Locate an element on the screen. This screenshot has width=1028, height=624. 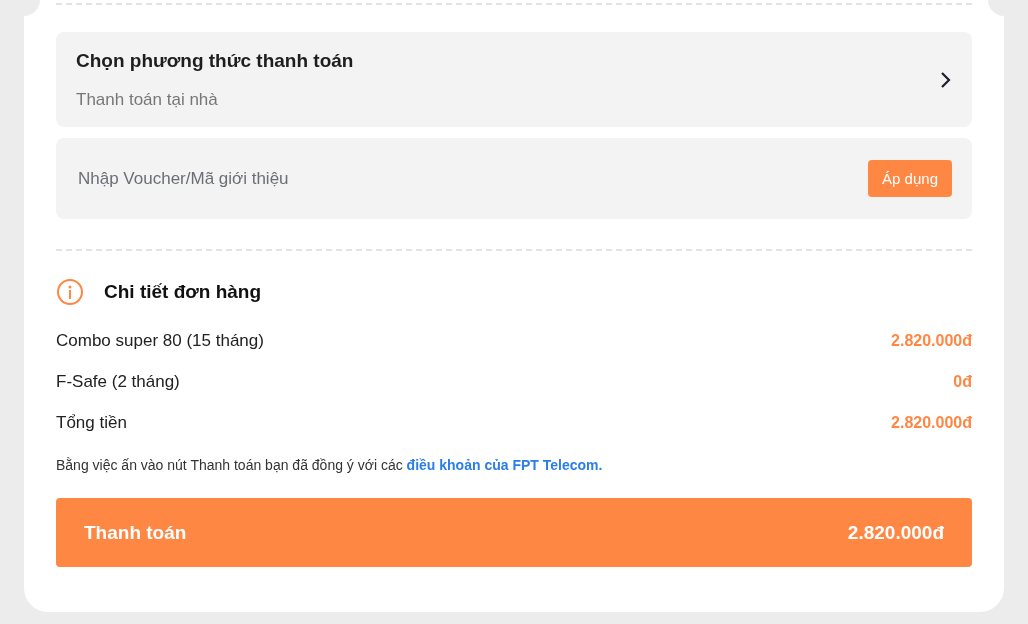
pay-button: Thanh toán 2.820.000đ is located at coordinates (514, 532).